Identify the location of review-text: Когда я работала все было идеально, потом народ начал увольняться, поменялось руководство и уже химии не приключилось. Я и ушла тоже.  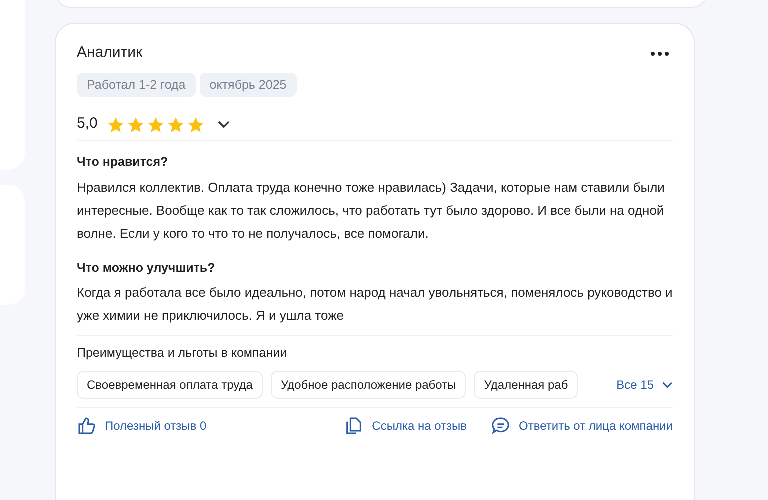
(375, 305).